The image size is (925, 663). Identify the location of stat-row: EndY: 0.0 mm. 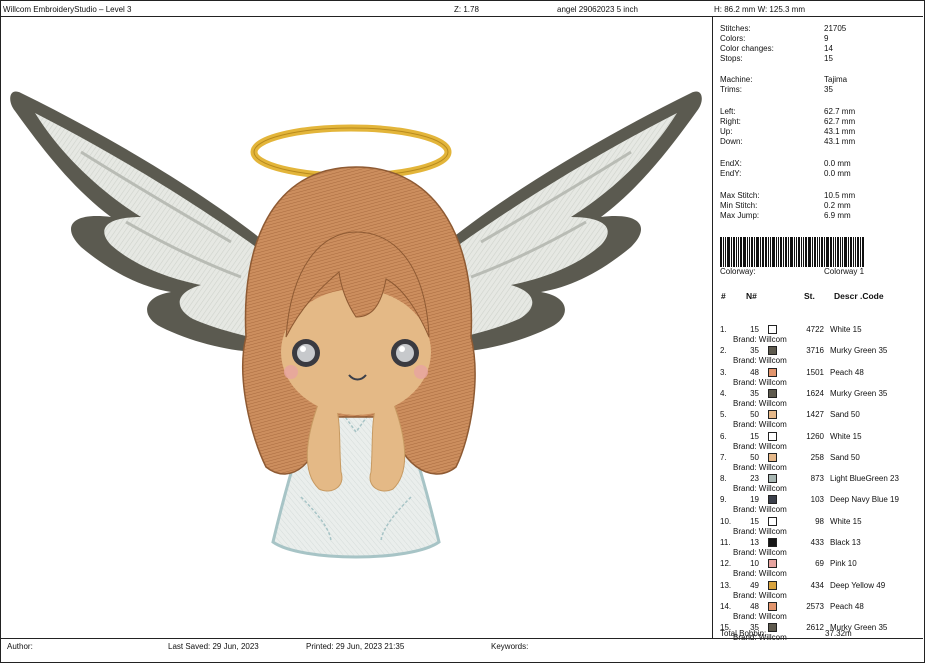
(820, 174).